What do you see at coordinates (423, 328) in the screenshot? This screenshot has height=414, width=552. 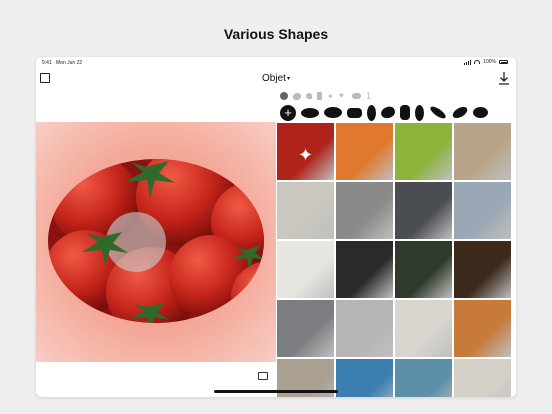 I see `photo-tile-paper-bag` at bounding box center [423, 328].